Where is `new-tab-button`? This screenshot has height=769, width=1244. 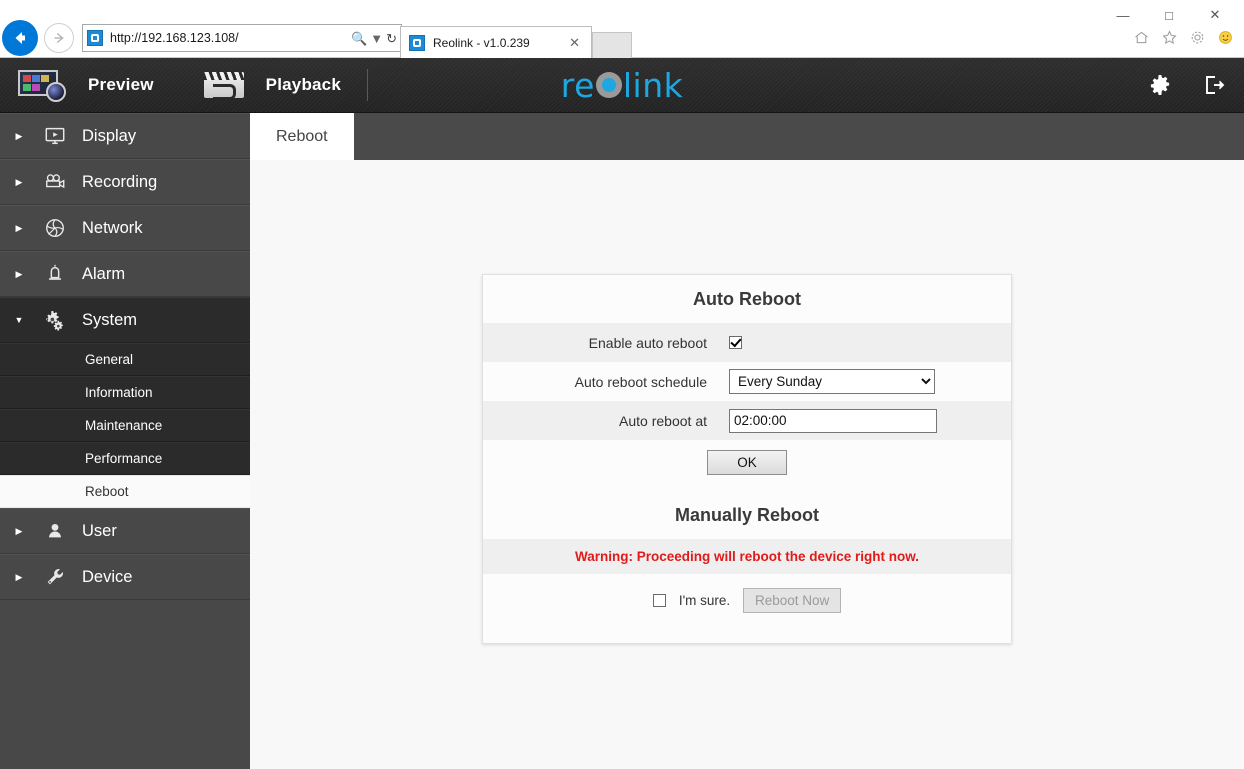 new-tab-button is located at coordinates (612, 45).